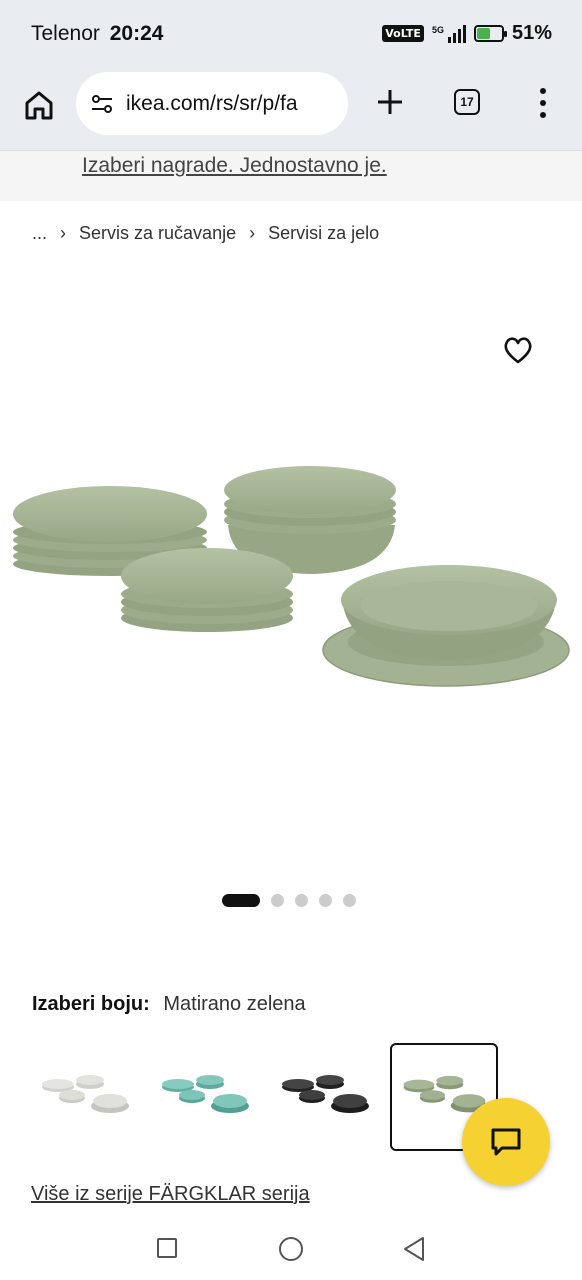  I want to click on carousel-dot-active, so click(241, 900).